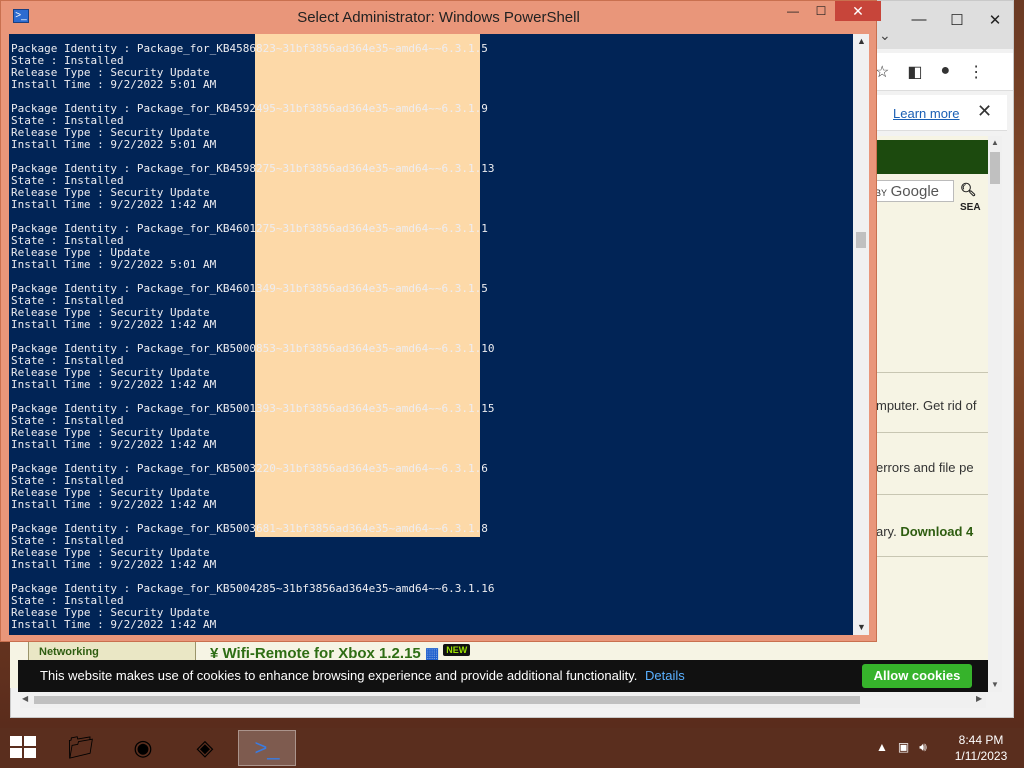 The height and width of the screenshot is (768, 1024). I want to click on allow-cookies-button: Allow cookies, so click(917, 676).